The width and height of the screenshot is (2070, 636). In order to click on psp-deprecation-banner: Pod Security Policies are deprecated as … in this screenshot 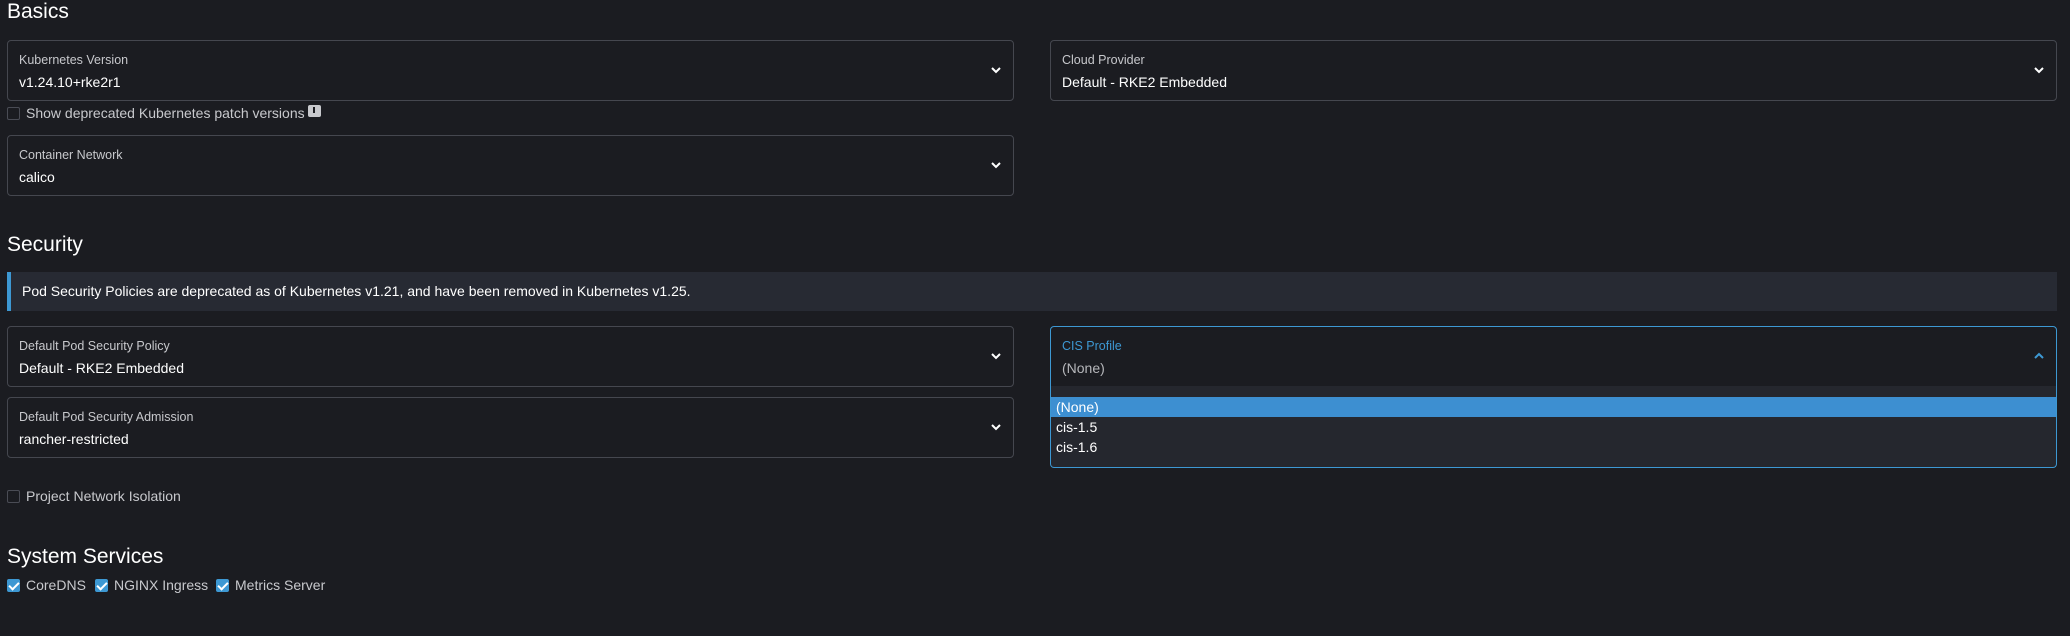, I will do `click(1032, 291)`.